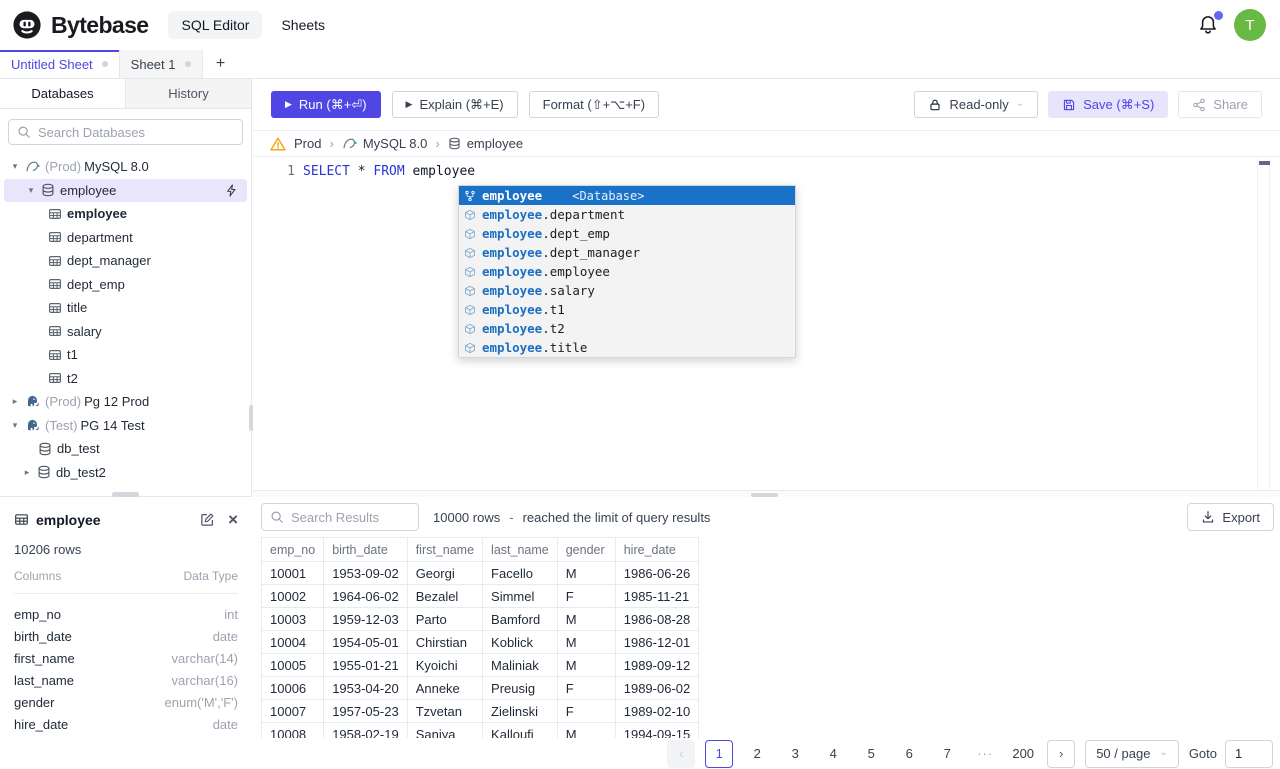  Describe the element at coordinates (326, 104) in the screenshot. I see `run-button: ▶ Run (⌘+⏎)` at that location.